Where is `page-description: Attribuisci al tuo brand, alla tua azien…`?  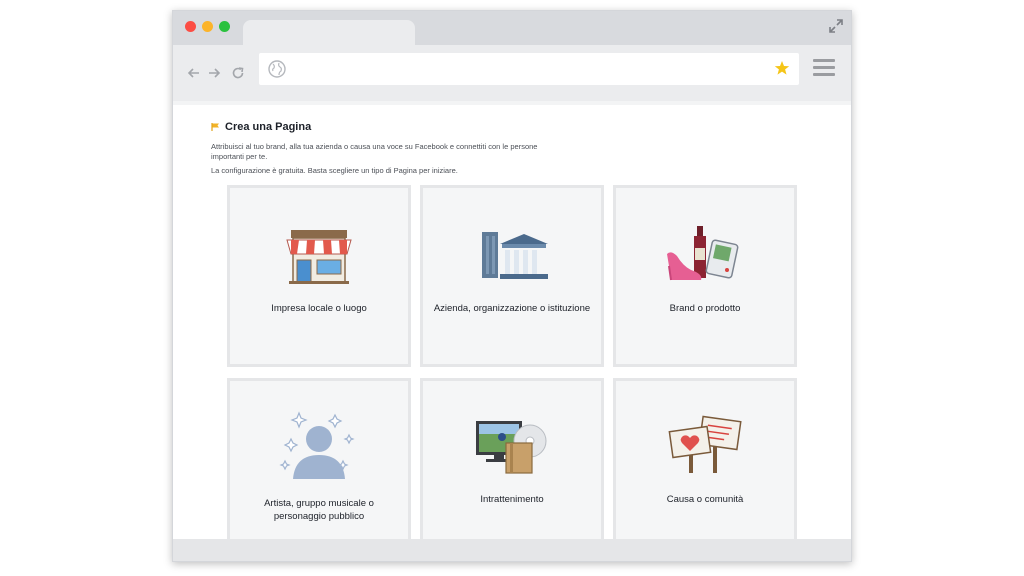
page-description: Attribuisci al tuo brand, alla tua azien… is located at coordinates (374, 151).